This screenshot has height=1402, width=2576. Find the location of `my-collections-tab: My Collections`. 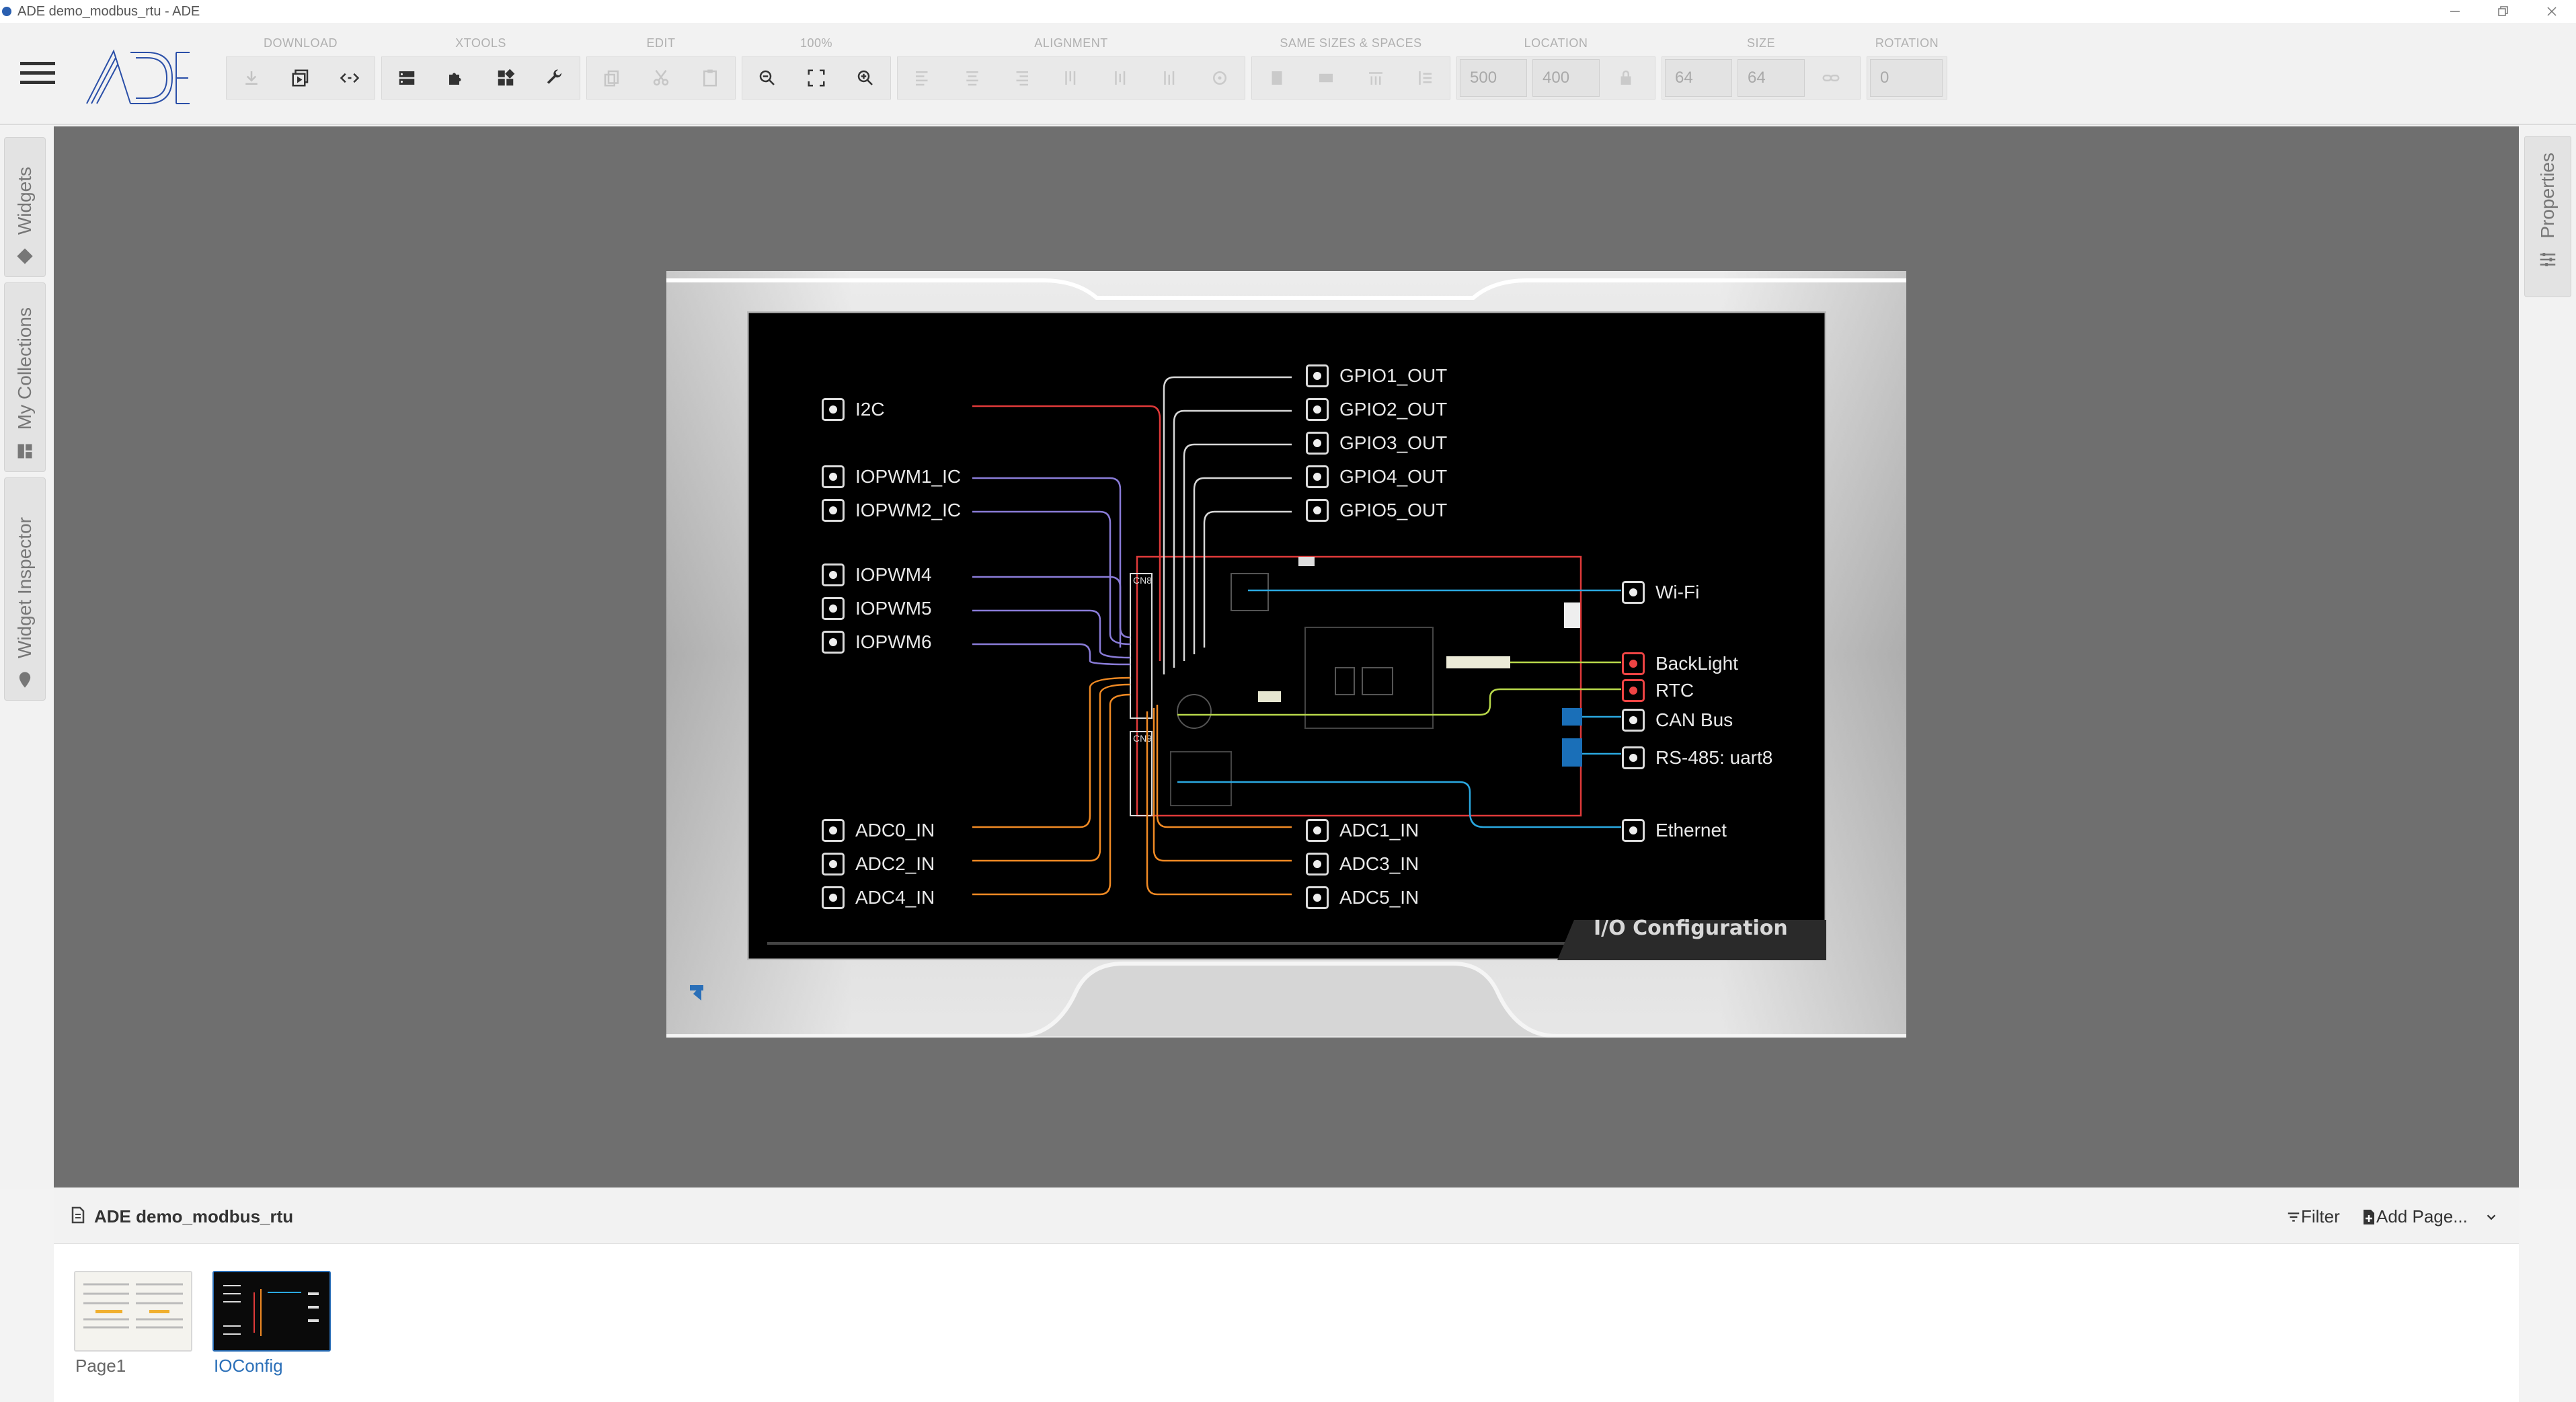

my-collections-tab: My Collections is located at coordinates (25, 377).